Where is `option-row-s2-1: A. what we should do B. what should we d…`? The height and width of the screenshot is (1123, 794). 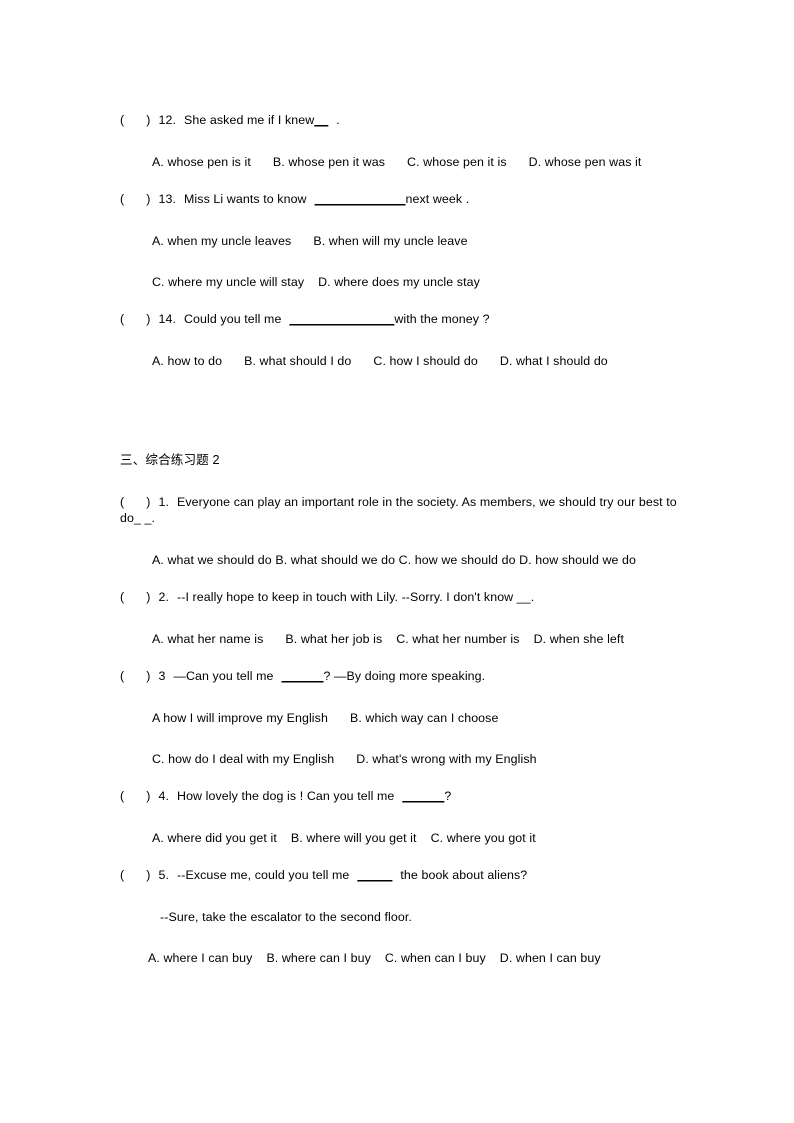 option-row-s2-1: A. what we should do B. what should we d… is located at coordinates (403, 560).